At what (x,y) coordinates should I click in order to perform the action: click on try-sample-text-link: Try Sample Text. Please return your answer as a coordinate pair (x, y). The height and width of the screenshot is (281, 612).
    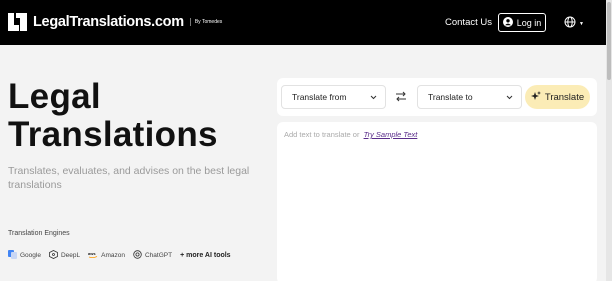
    Looking at the image, I should click on (391, 134).